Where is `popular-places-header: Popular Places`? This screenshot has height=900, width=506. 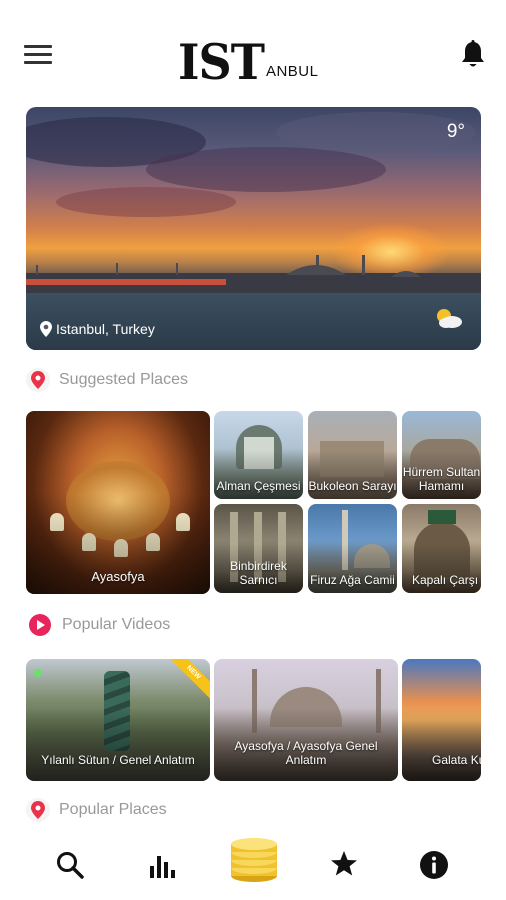
popular-places-header: Popular Places is located at coordinates (96, 810).